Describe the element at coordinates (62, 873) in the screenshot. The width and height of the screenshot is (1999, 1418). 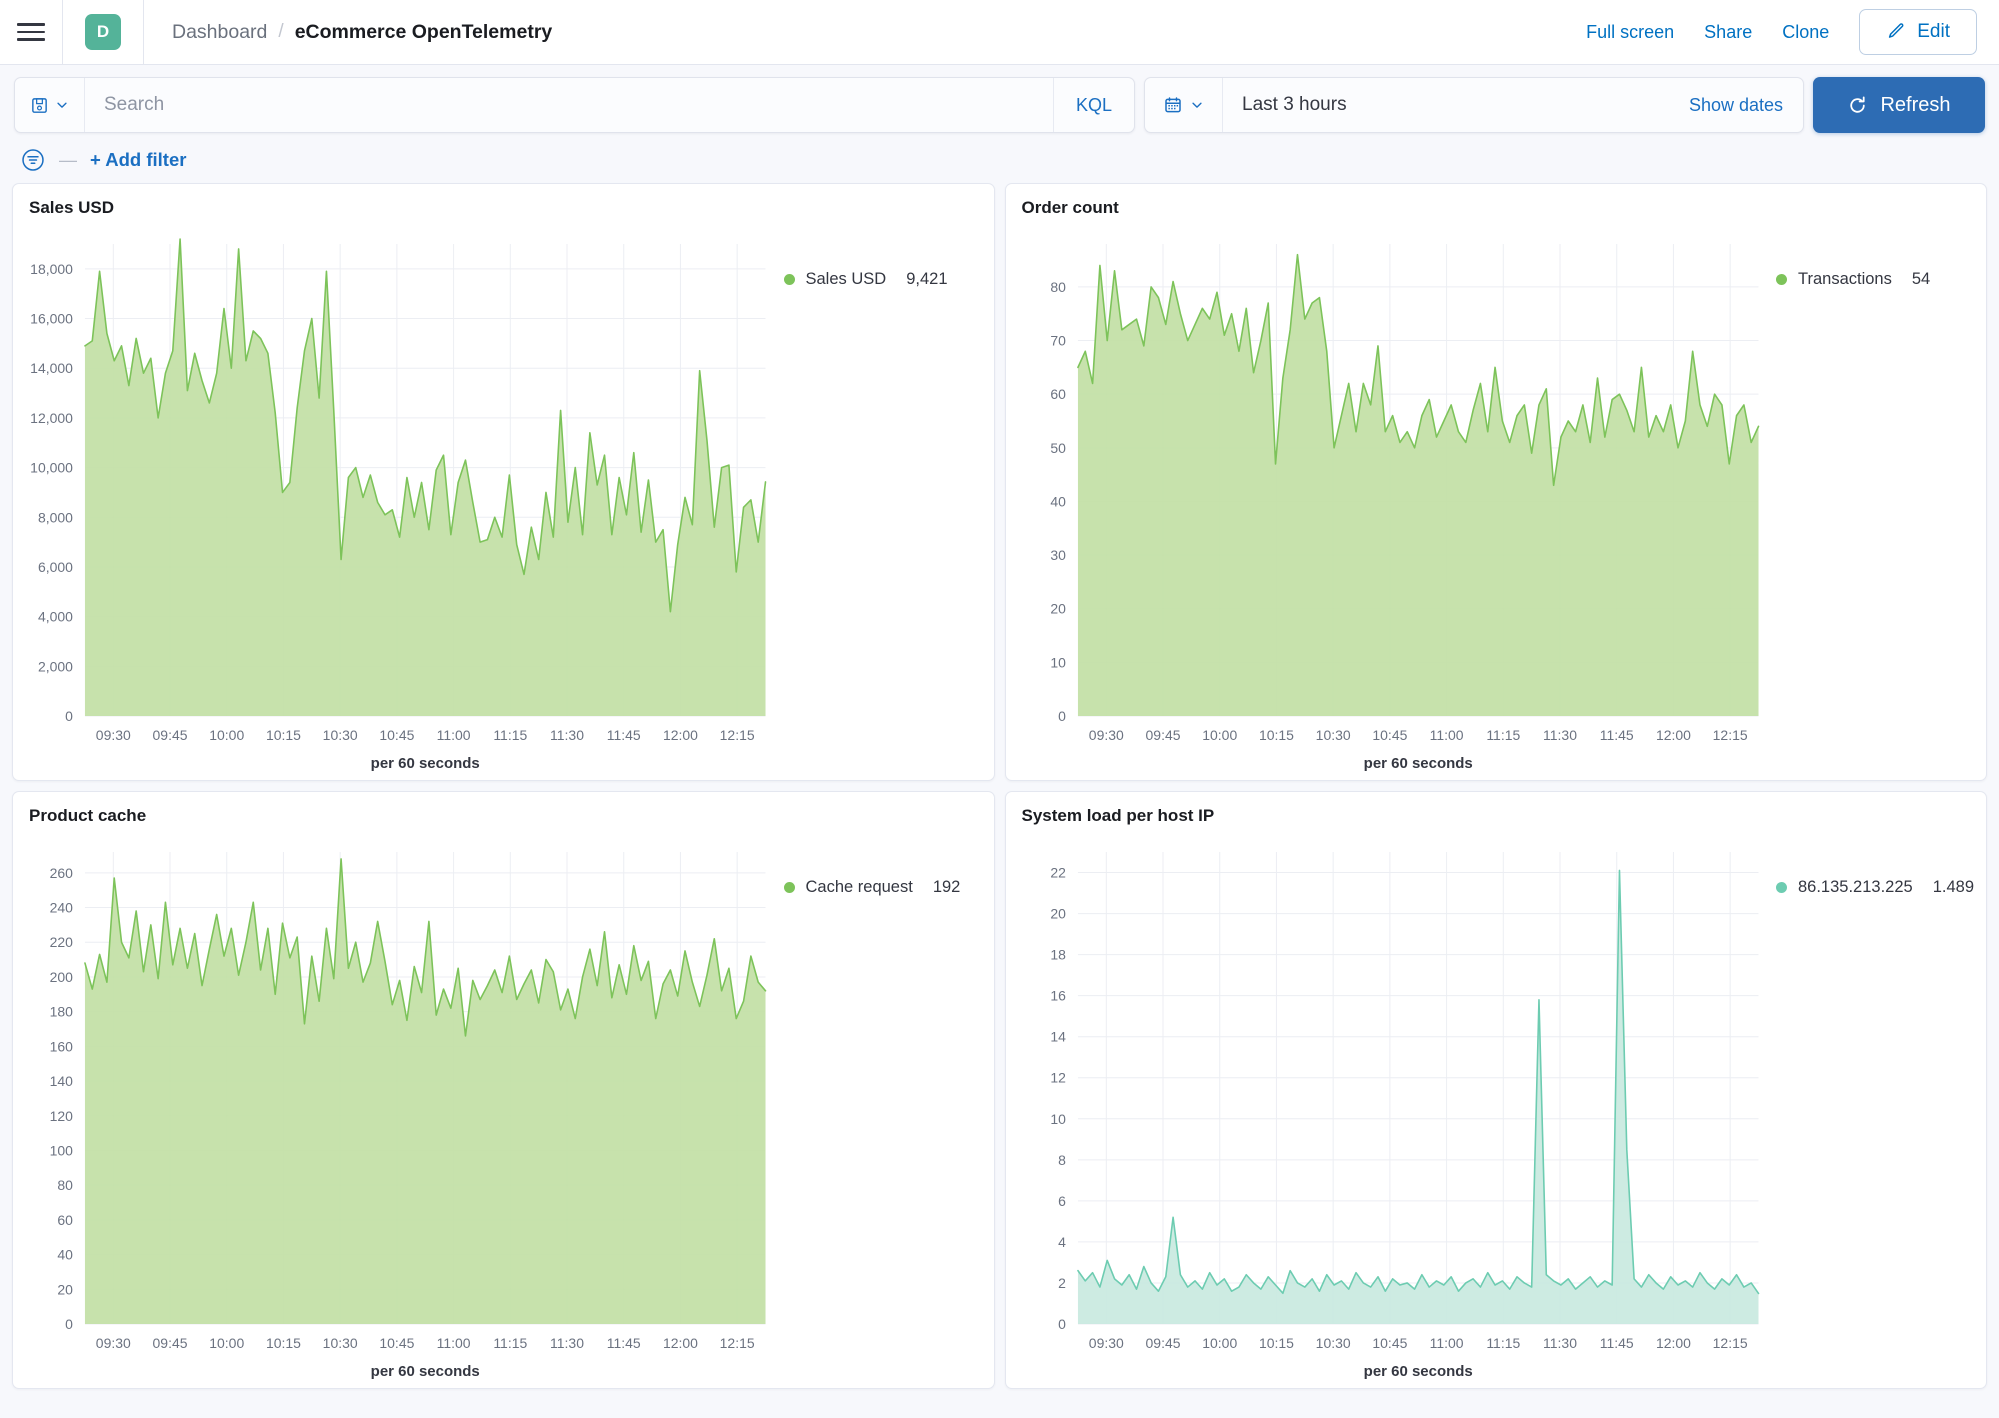
I see `svg-text: 260` at that location.